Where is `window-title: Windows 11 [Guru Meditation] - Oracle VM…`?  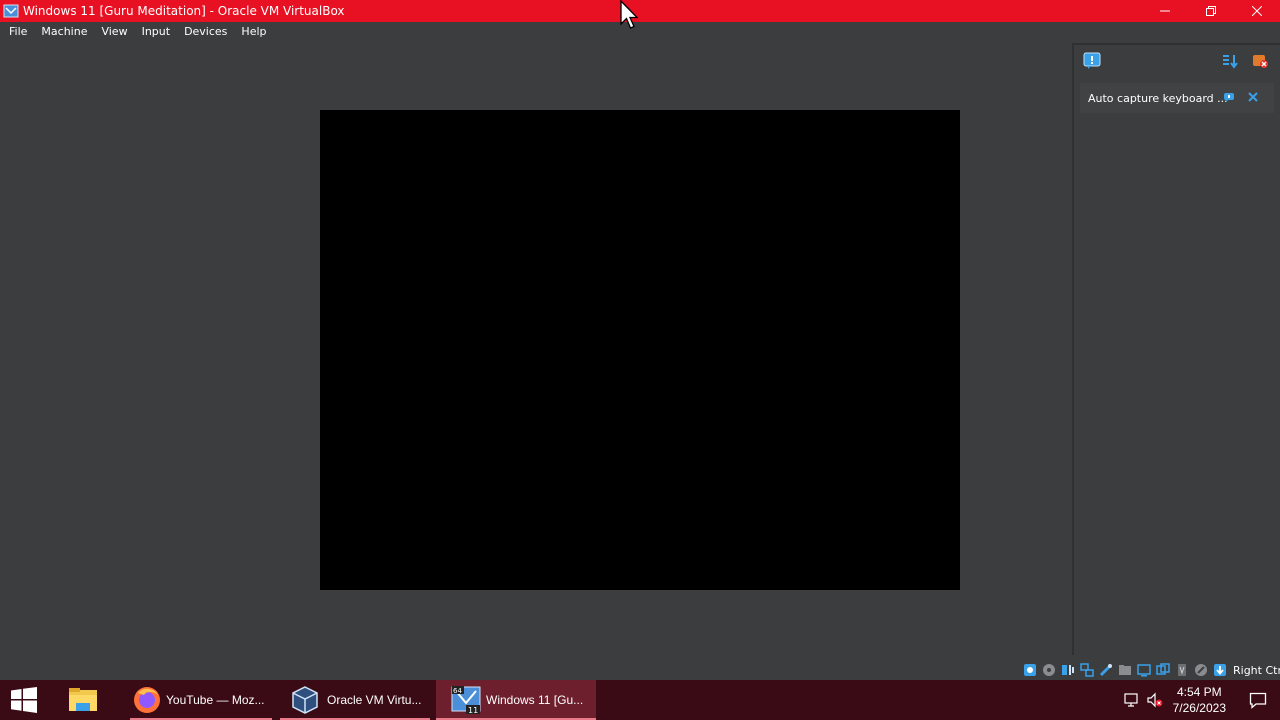 window-title: Windows 11 [Guru Meditation] - Oracle VM… is located at coordinates (184, 11).